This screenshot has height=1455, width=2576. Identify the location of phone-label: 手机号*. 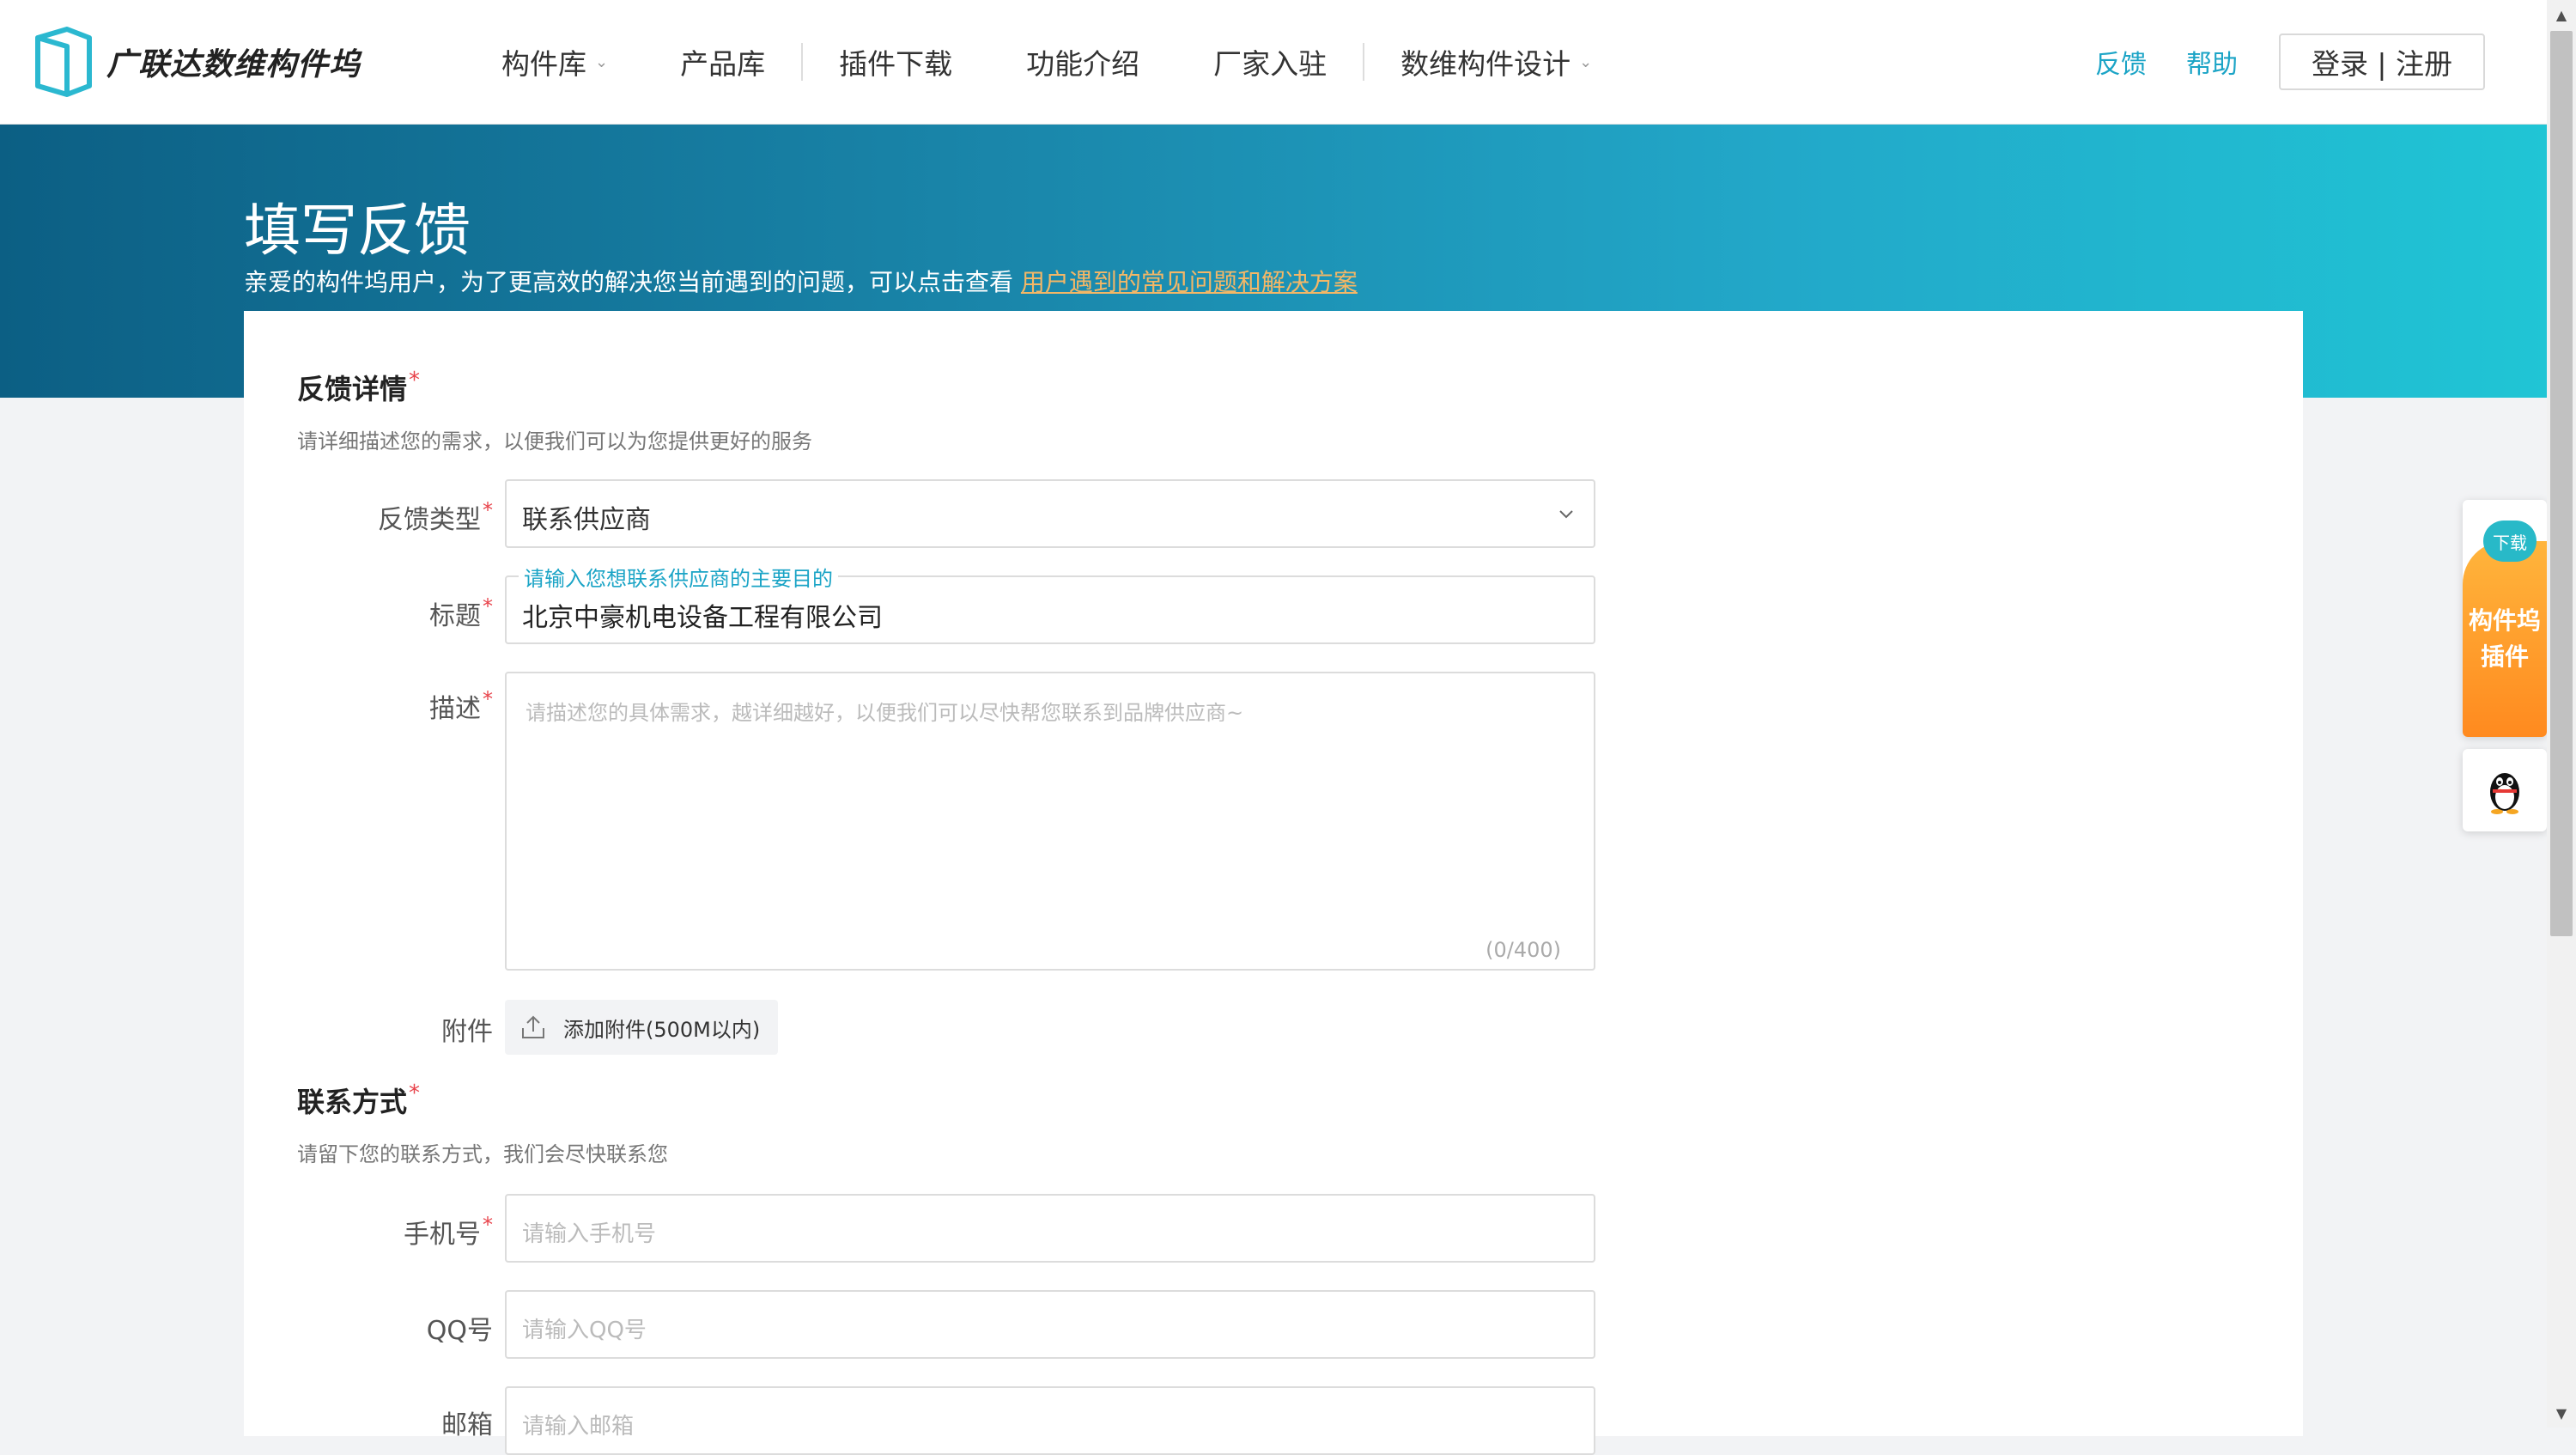
(368, 1232).